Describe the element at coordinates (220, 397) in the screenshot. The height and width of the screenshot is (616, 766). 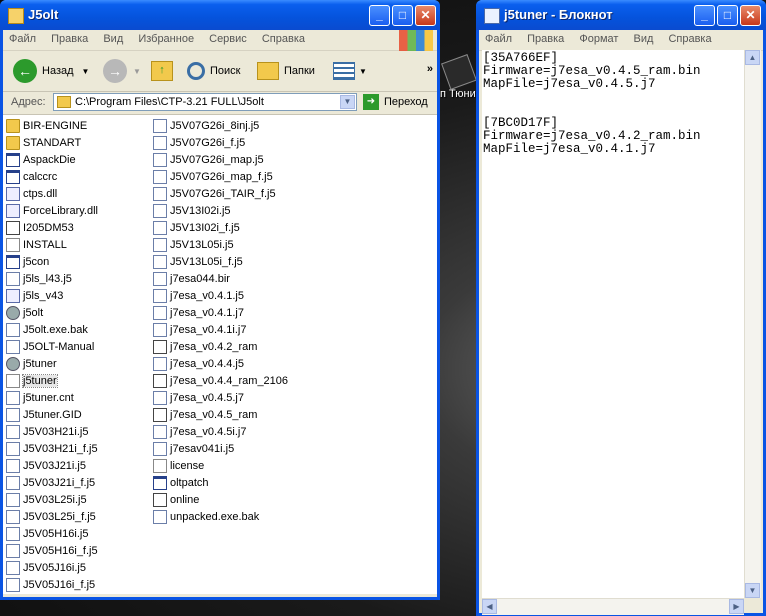
I see `list-item: j7esa_v0.4.5.j7` at that location.